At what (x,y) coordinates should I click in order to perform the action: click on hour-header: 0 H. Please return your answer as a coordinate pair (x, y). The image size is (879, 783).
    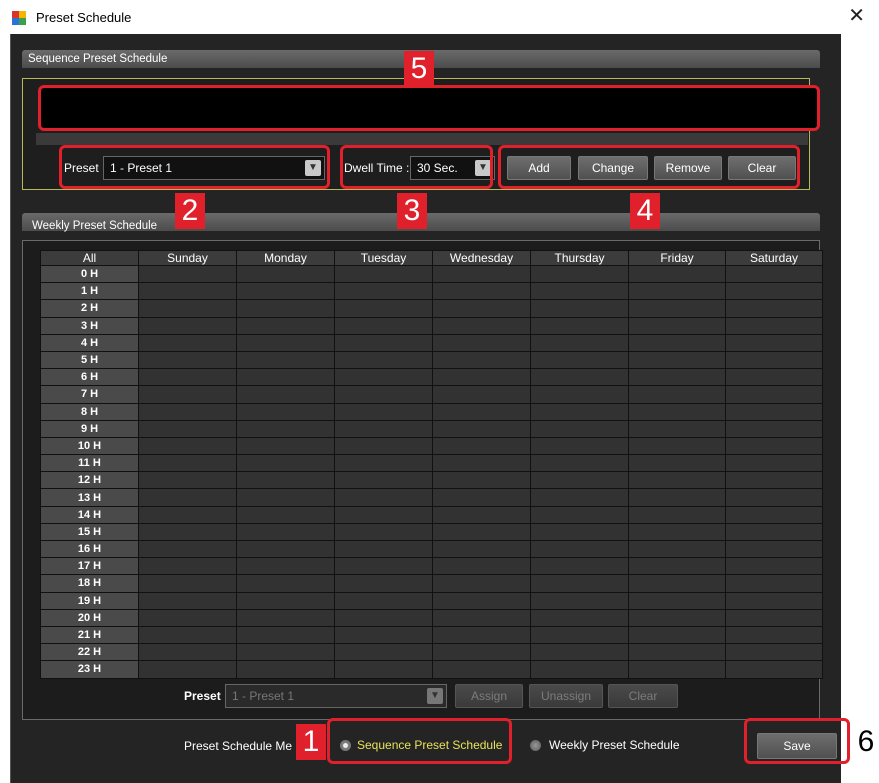
    Looking at the image, I should click on (89, 274).